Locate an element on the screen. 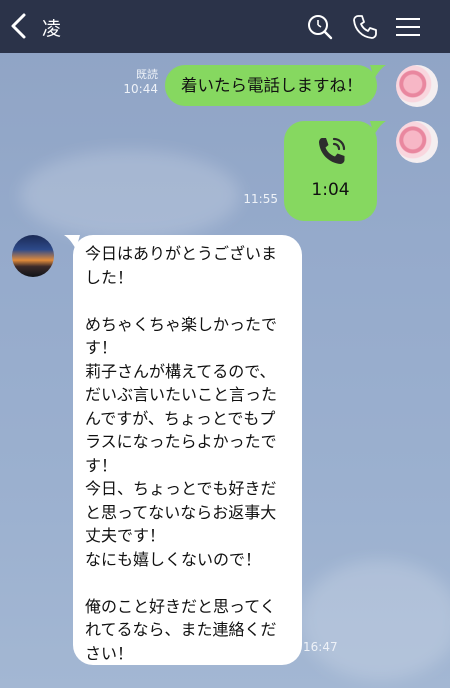  chat-header: 凌 is located at coordinates (225, 26).